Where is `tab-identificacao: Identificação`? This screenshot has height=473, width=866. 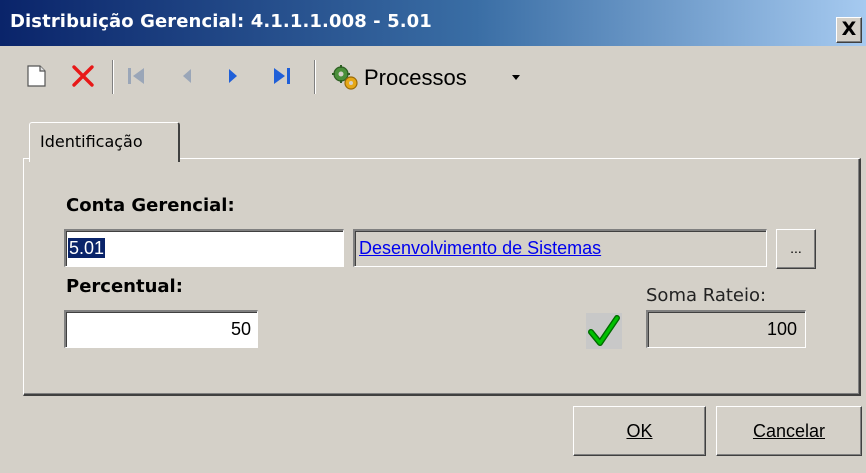
tab-identificacao: Identificação is located at coordinates (104, 142).